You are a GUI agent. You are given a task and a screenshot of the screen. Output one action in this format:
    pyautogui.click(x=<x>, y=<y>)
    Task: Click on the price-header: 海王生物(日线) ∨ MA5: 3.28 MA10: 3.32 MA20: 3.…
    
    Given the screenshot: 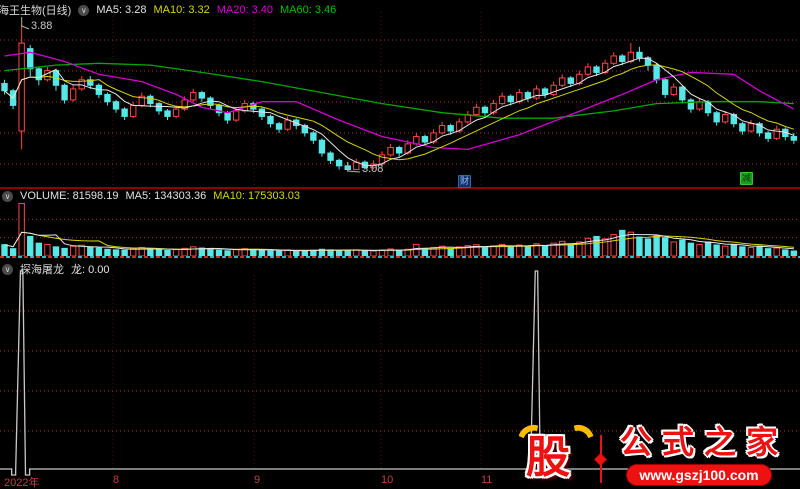 What is the action you would take?
    pyautogui.click(x=168, y=10)
    